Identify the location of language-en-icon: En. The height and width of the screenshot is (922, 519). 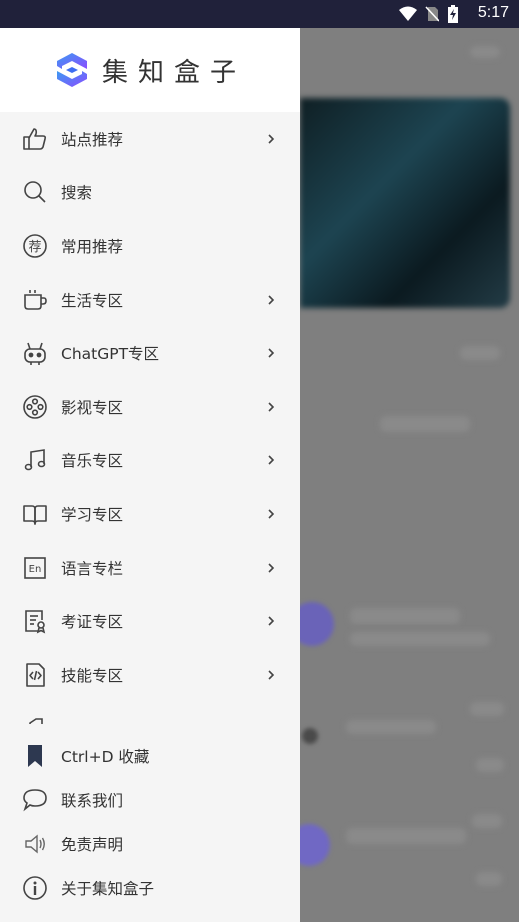
(35, 568).